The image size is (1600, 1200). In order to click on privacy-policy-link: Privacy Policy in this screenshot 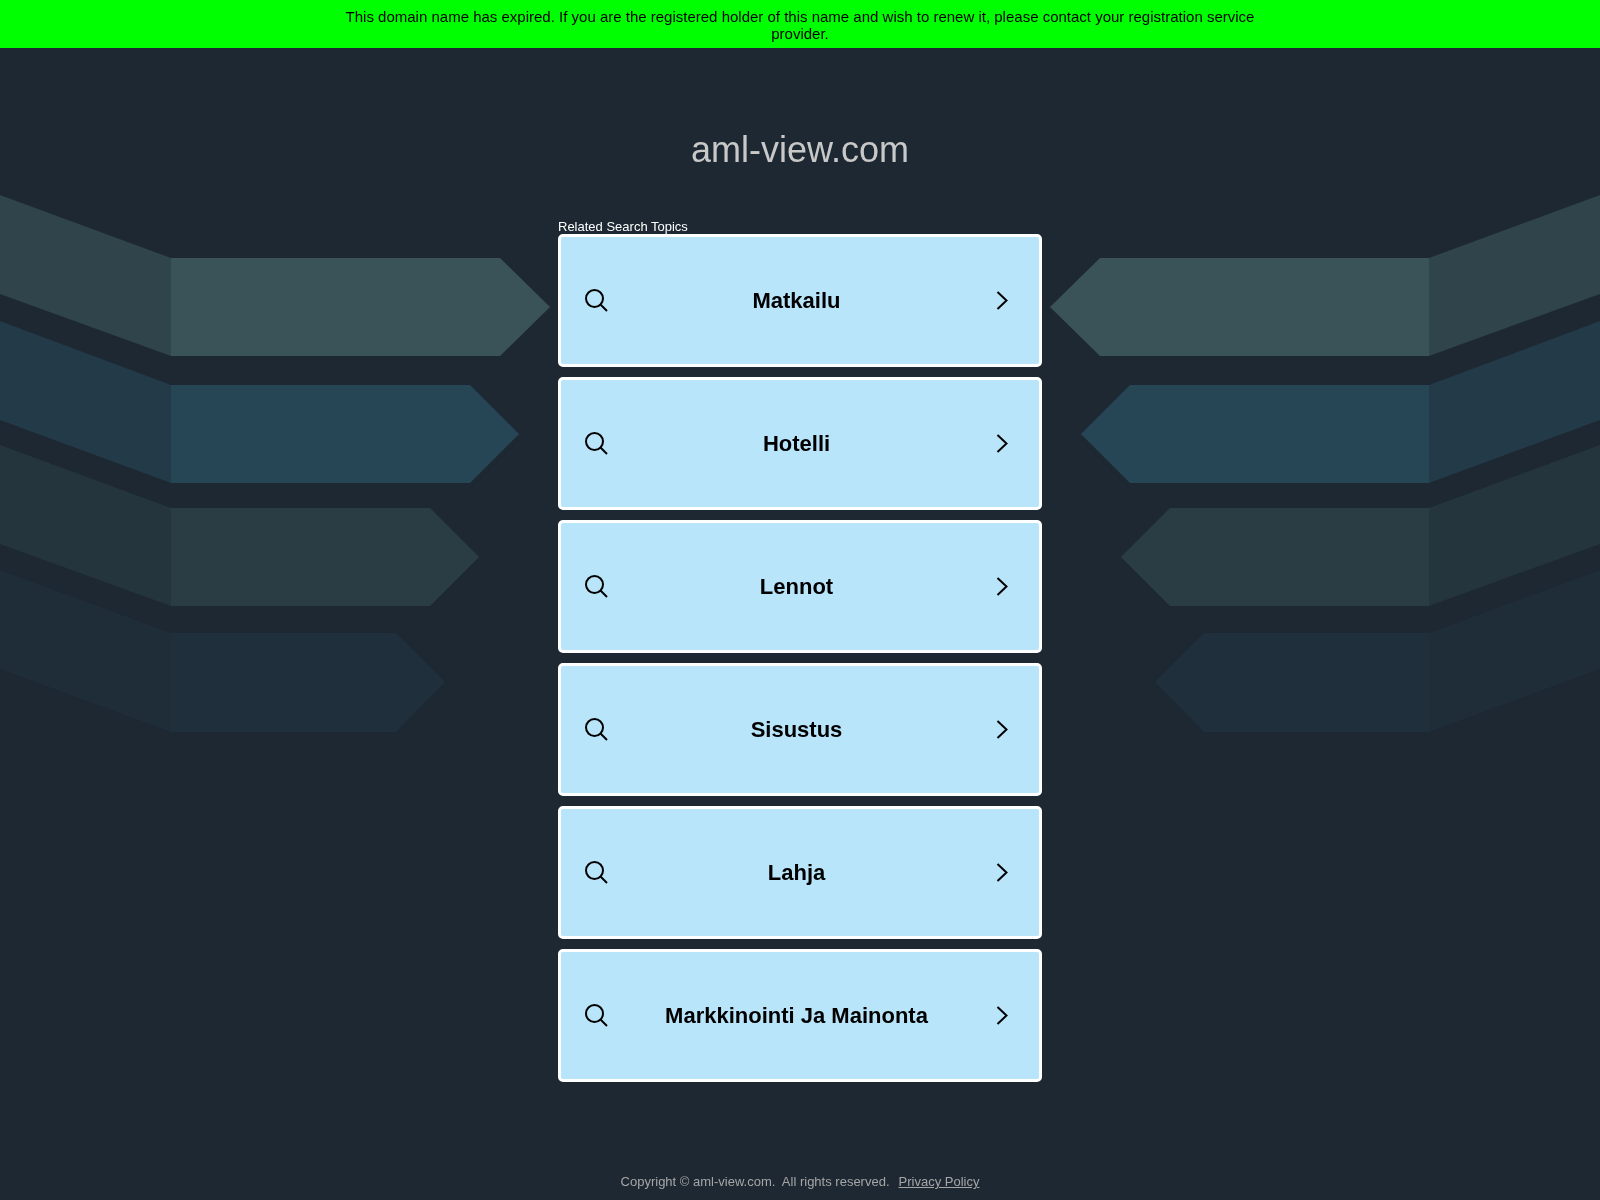, I will do `click(939, 1181)`.